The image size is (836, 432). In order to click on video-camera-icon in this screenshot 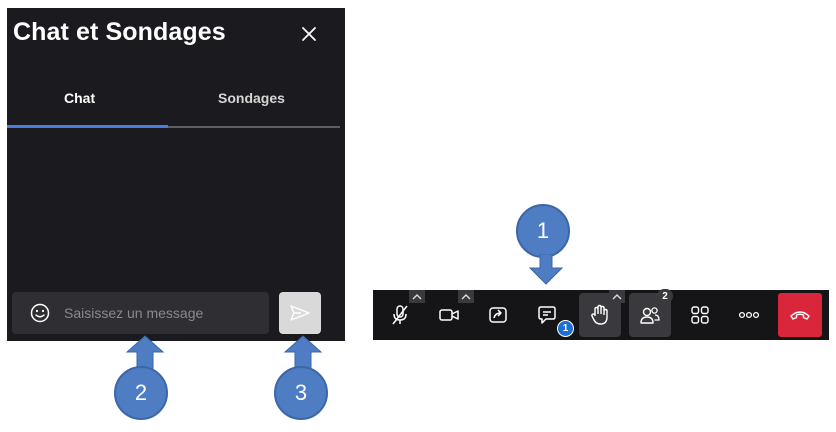, I will do `click(449, 315)`.